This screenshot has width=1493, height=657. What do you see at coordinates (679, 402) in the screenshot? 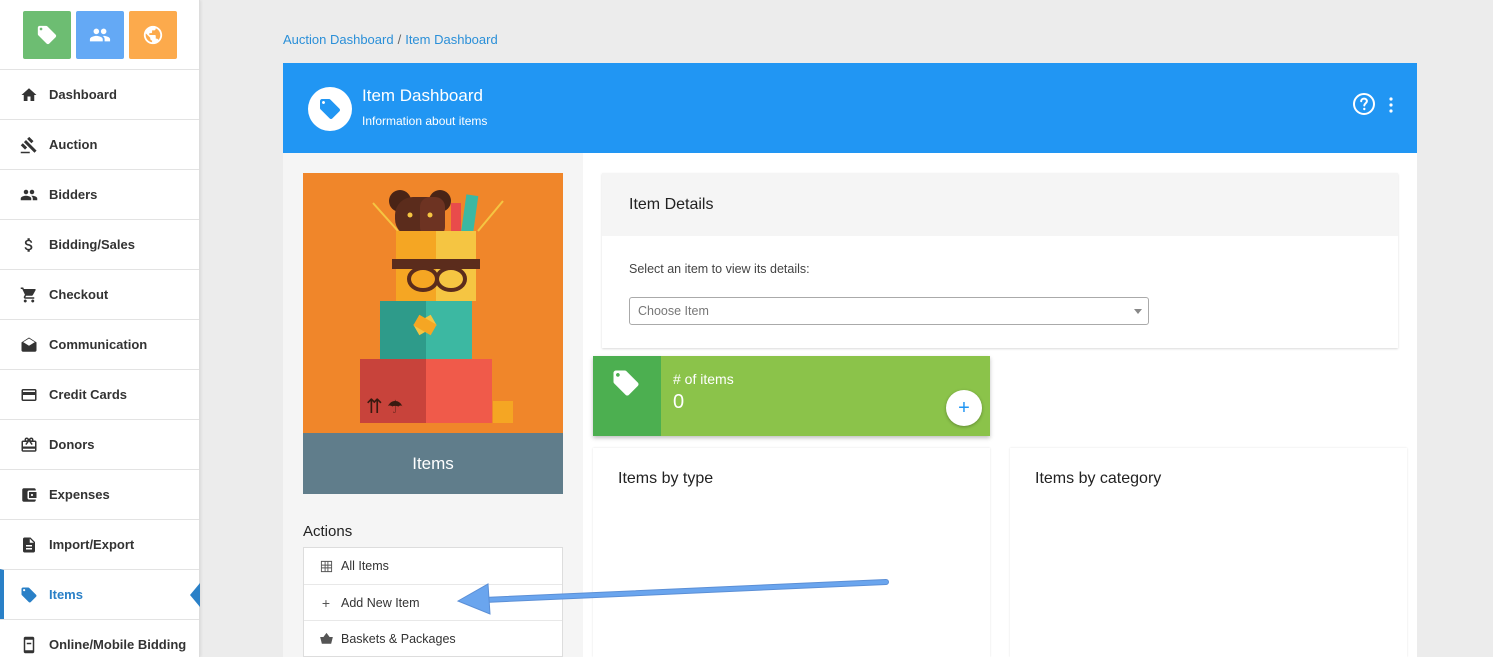
I see `stat-value: 0` at bounding box center [679, 402].